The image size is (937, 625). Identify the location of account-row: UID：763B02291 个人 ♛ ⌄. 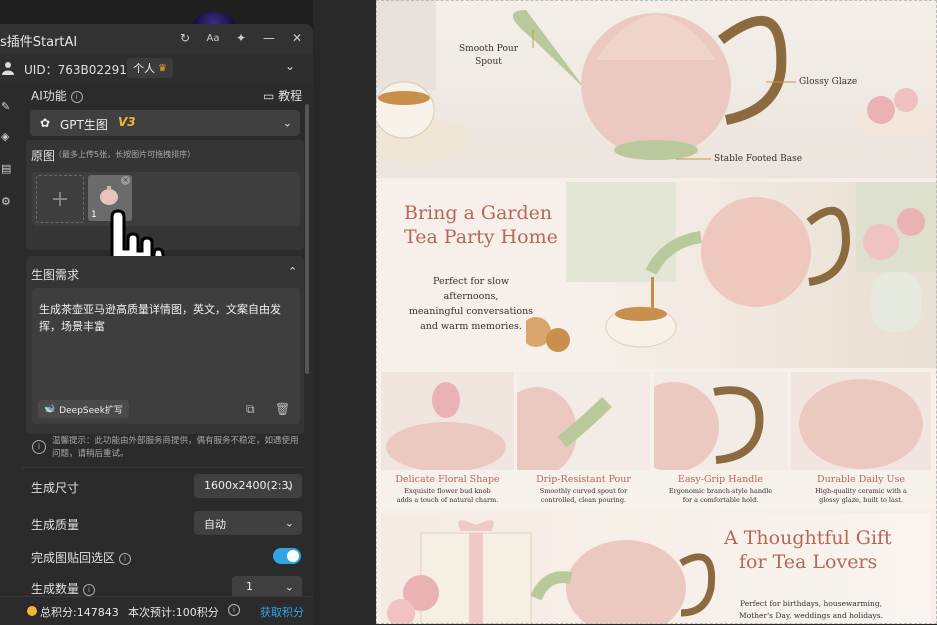
(156, 69).